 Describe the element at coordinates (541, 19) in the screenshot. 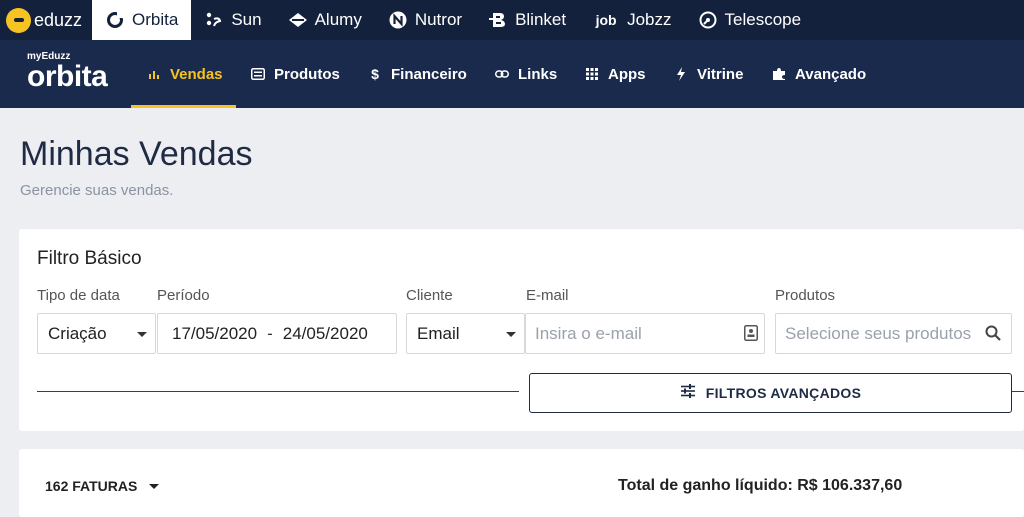

I see `app-label: Blinket` at that location.